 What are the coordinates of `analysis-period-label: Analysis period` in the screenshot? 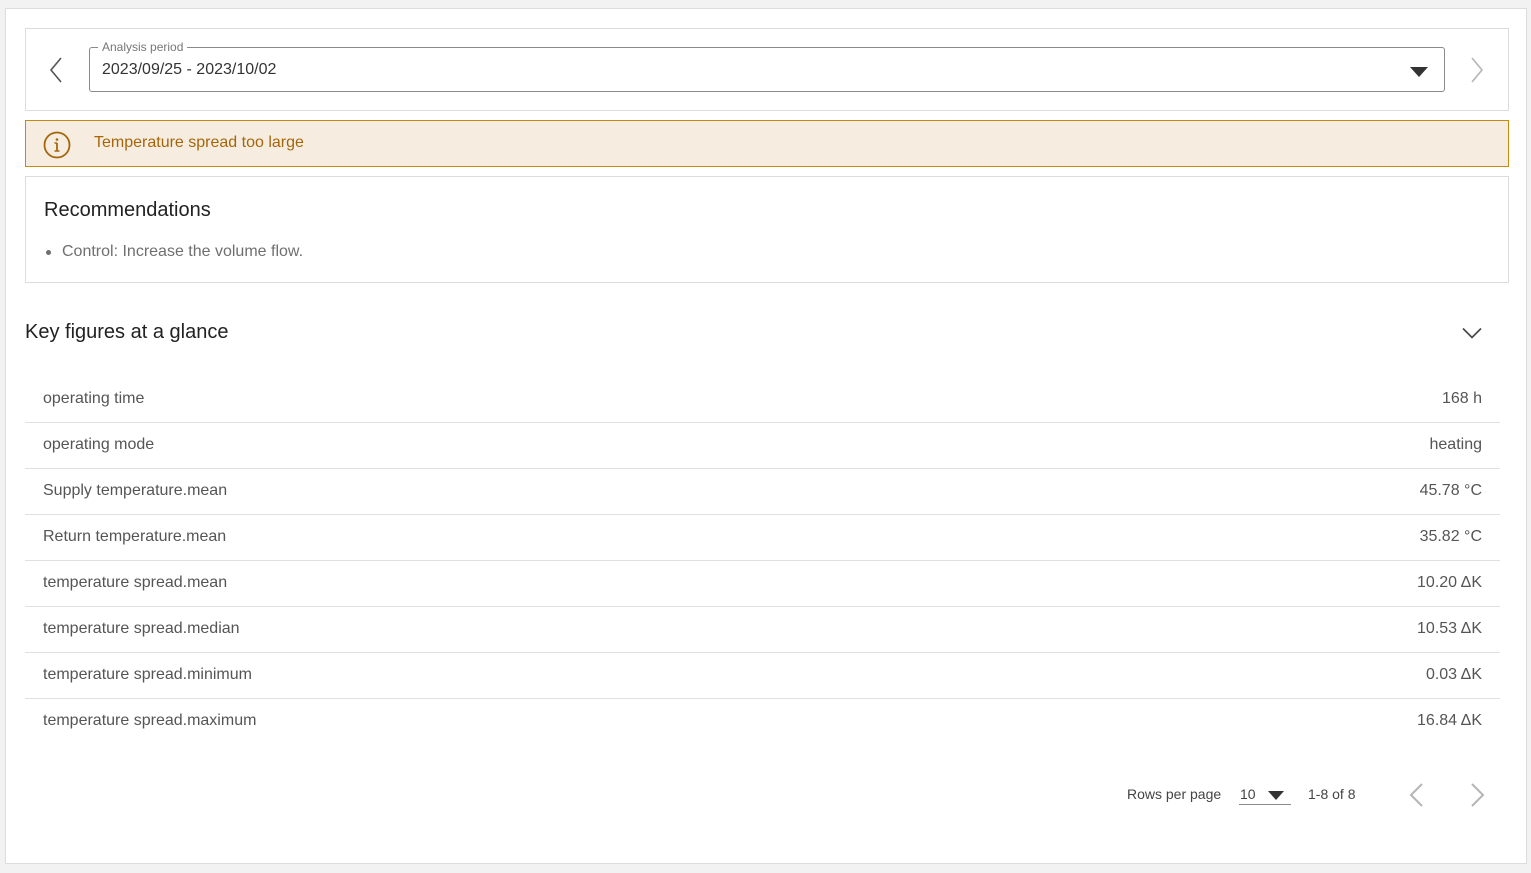 It's located at (143, 47).